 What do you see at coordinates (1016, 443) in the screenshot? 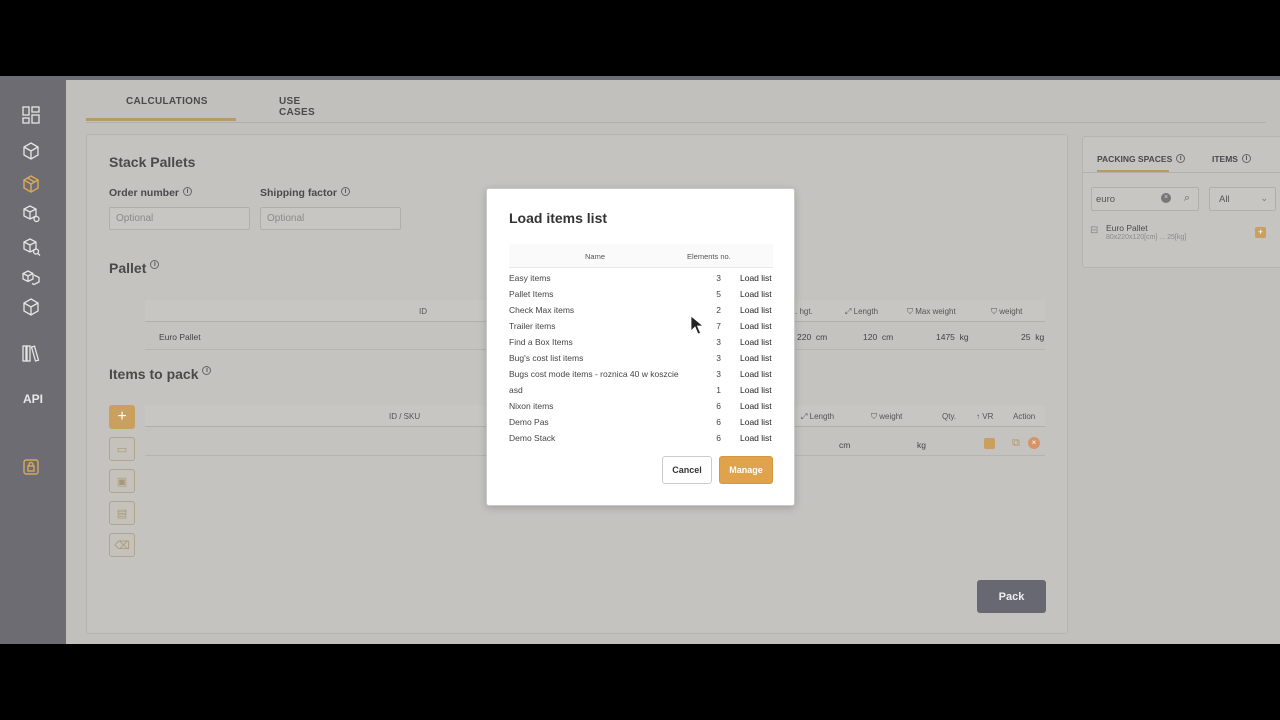
I see `copy-icon: ⧉` at bounding box center [1016, 443].